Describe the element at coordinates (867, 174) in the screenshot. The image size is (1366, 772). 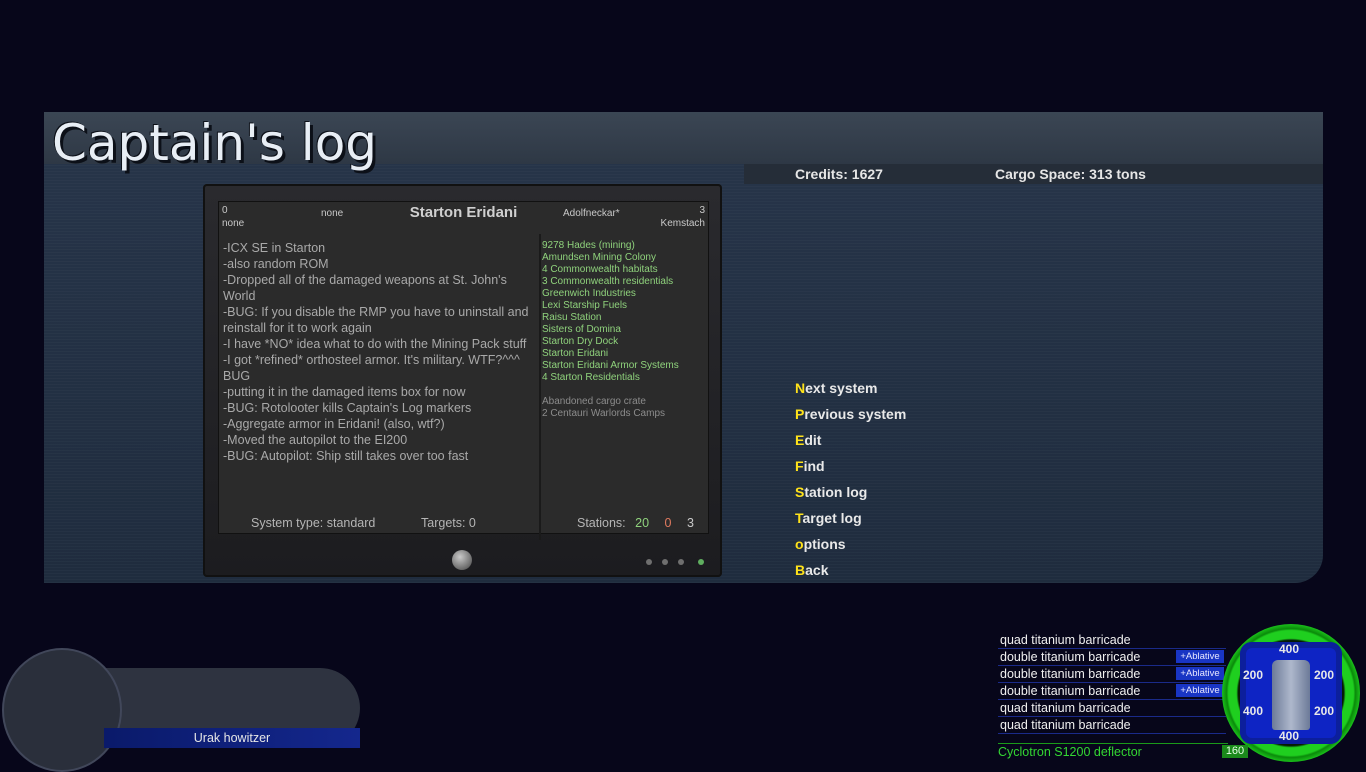
I see `credits-value: 1627` at that location.